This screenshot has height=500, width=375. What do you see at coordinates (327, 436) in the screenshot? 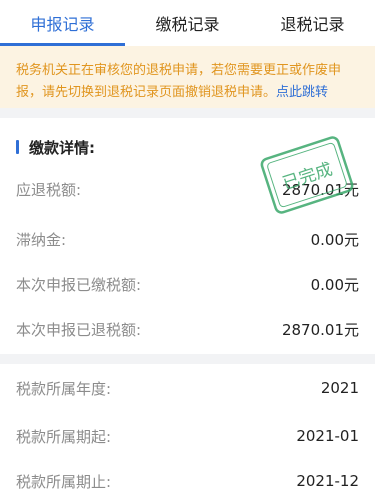
I see `row-value: 2021-01` at bounding box center [327, 436].